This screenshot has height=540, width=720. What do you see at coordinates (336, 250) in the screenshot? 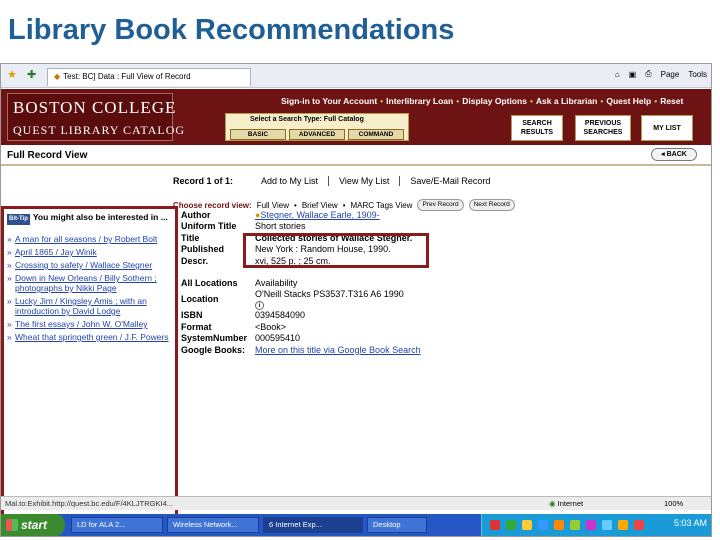
I see `title-highlight` at bounding box center [336, 250].